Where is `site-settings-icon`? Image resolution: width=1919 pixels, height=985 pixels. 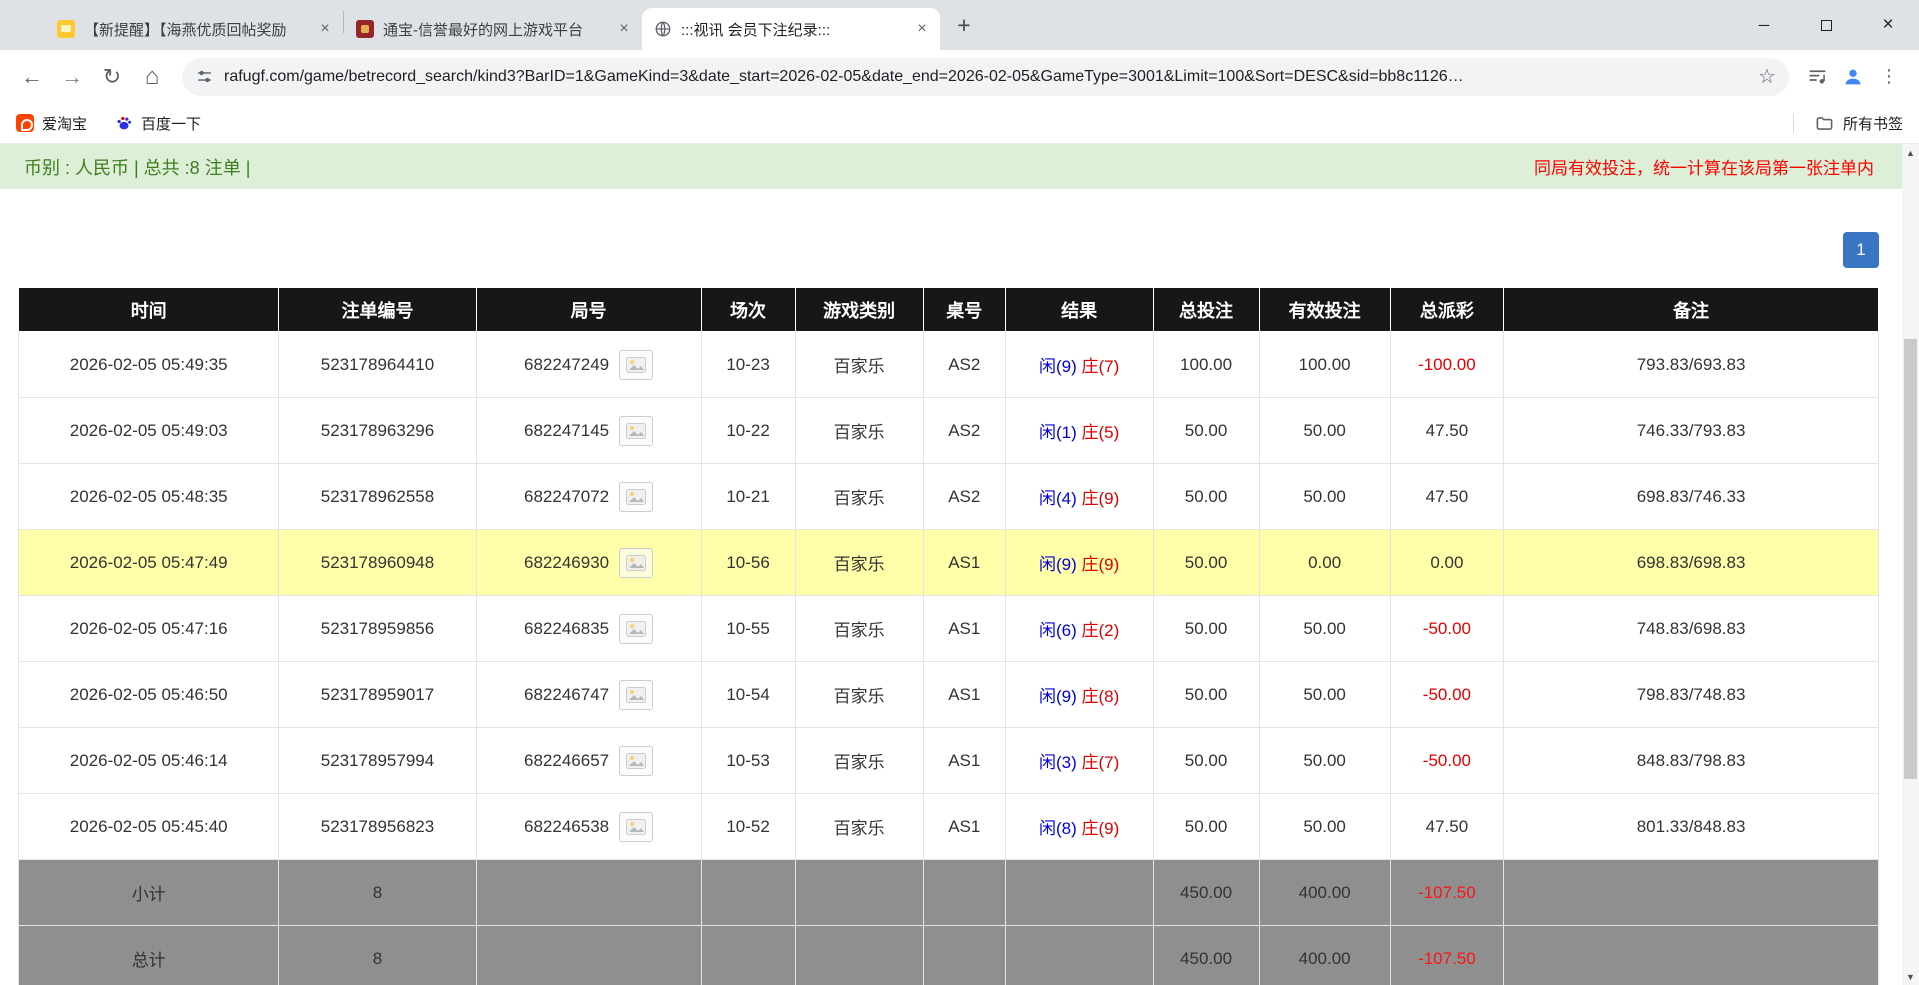 site-settings-icon is located at coordinates (204, 76).